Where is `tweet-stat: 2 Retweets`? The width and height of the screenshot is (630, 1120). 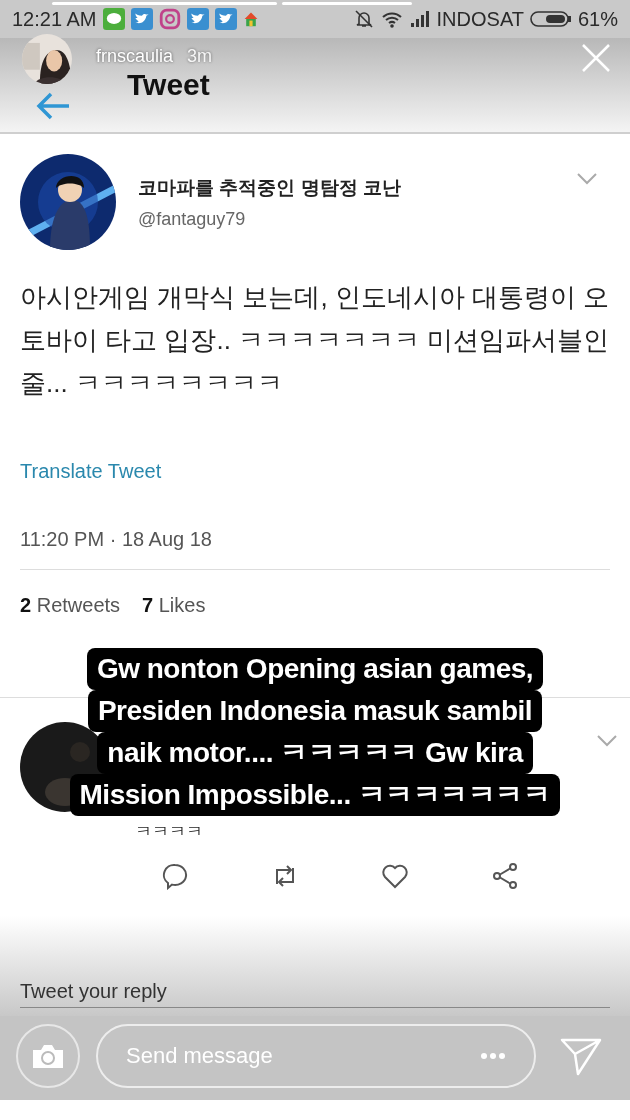
tweet-stat: 2 Retweets is located at coordinates (70, 605).